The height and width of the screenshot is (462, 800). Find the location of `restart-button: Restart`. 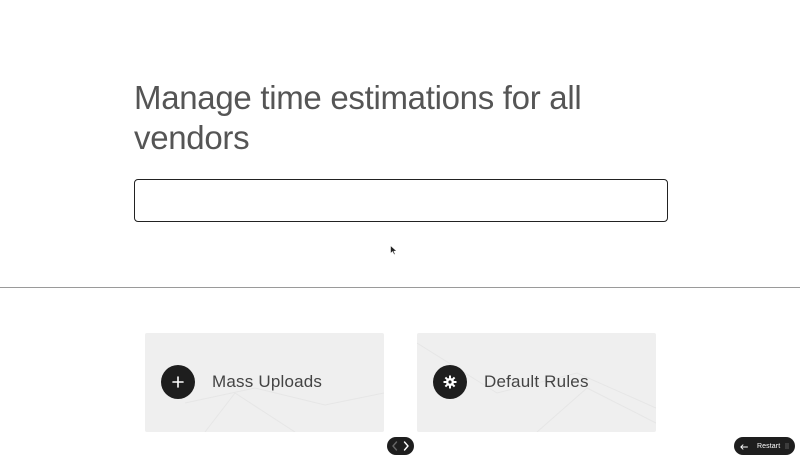

restart-button: Restart is located at coordinates (764, 446).